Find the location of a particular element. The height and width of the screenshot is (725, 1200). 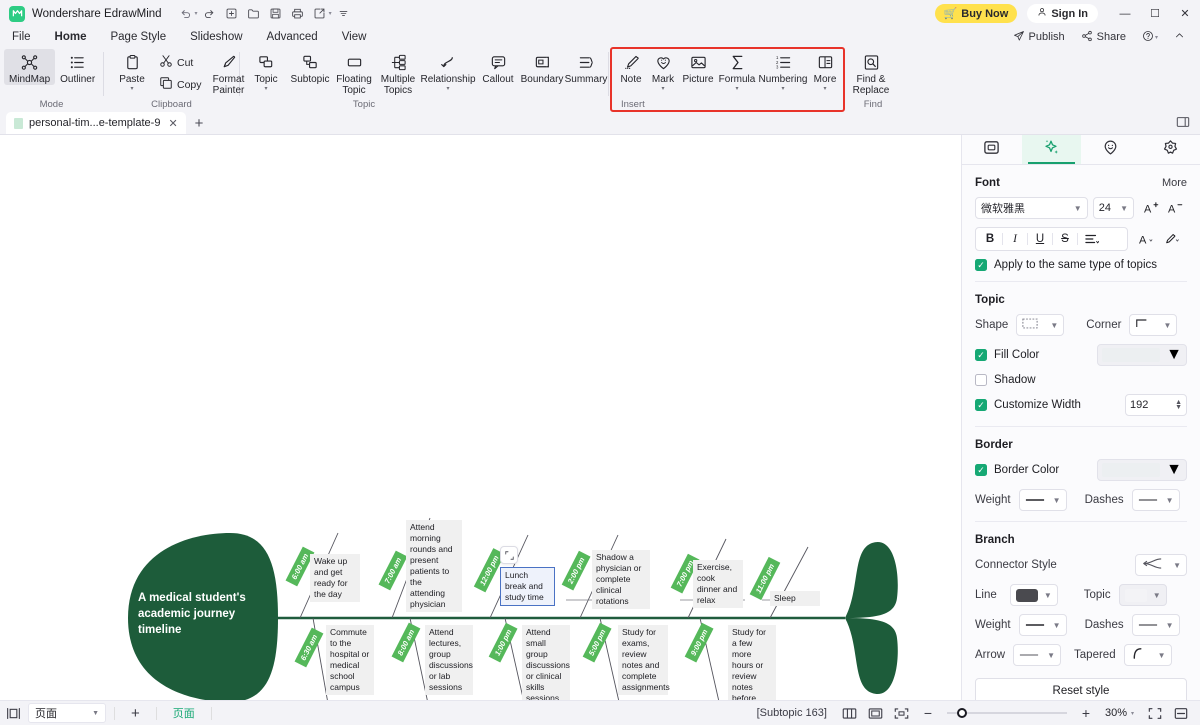

resize-handle-icon is located at coordinates (509, 555).